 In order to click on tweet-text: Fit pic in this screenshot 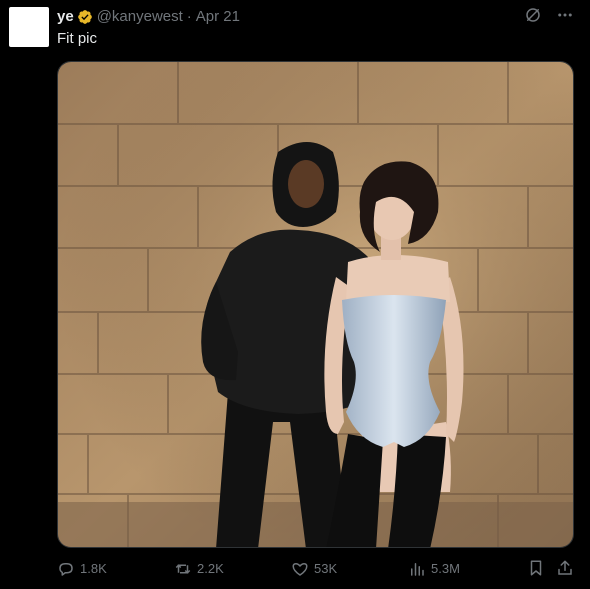, I will do `click(77, 38)`.